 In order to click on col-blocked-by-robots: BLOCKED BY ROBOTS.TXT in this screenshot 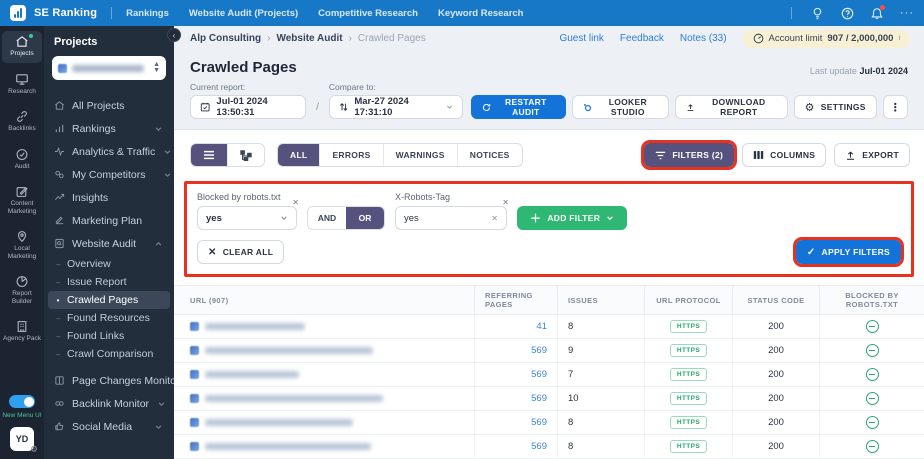, I will do `click(872, 300)`.